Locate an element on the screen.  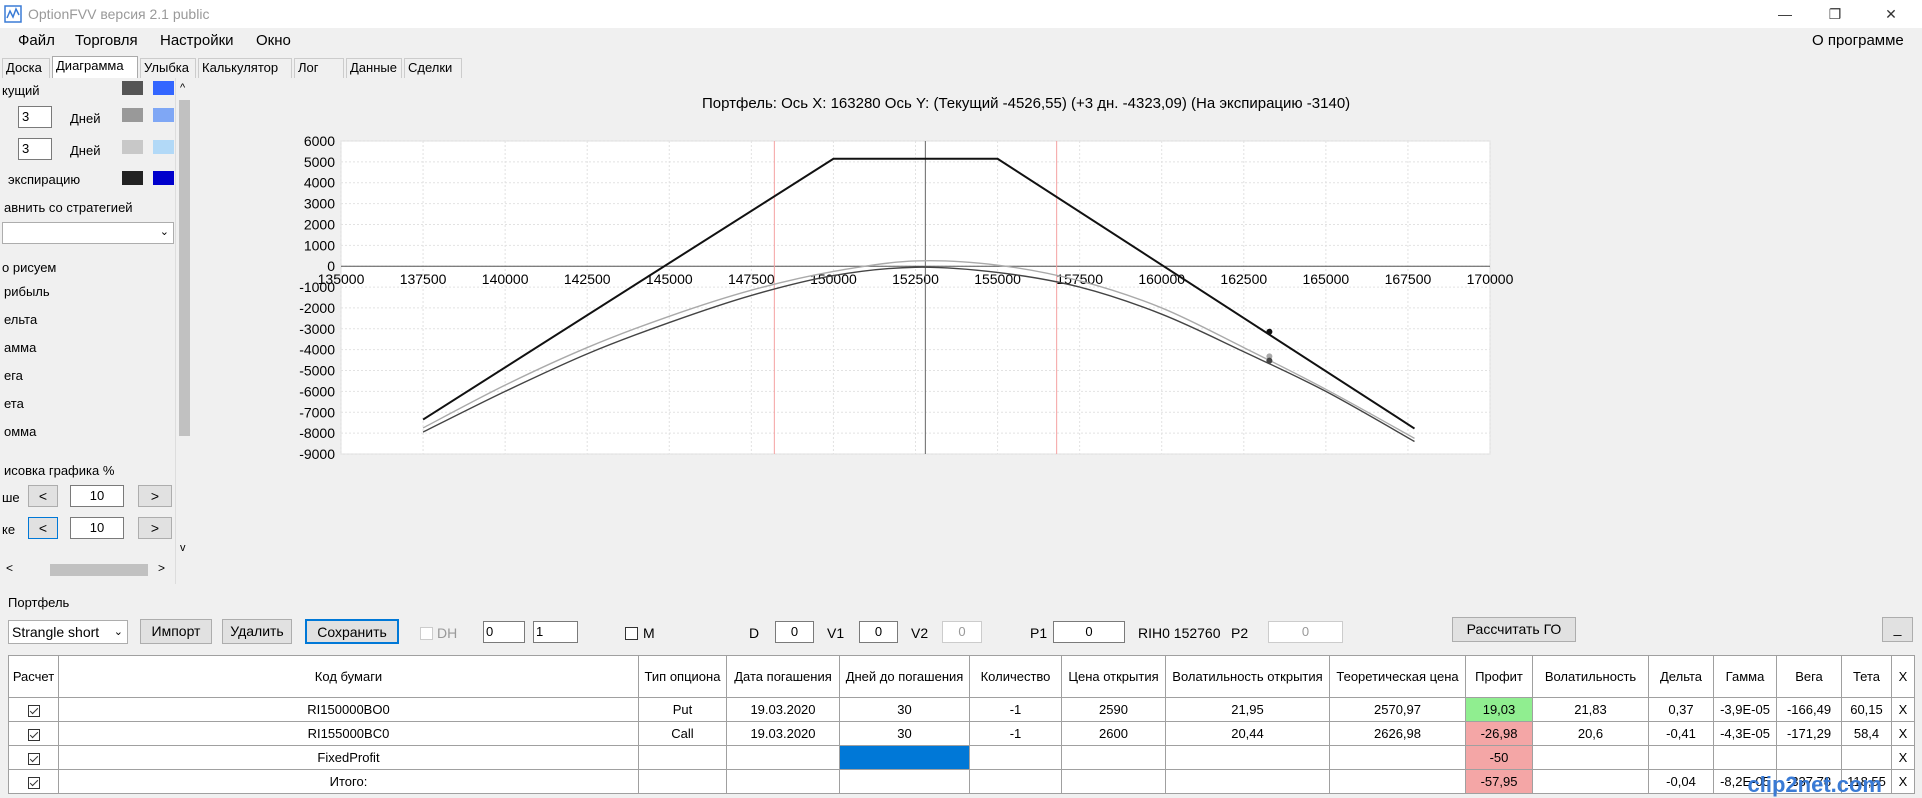
col-header: Тета is located at coordinates (1866, 676).